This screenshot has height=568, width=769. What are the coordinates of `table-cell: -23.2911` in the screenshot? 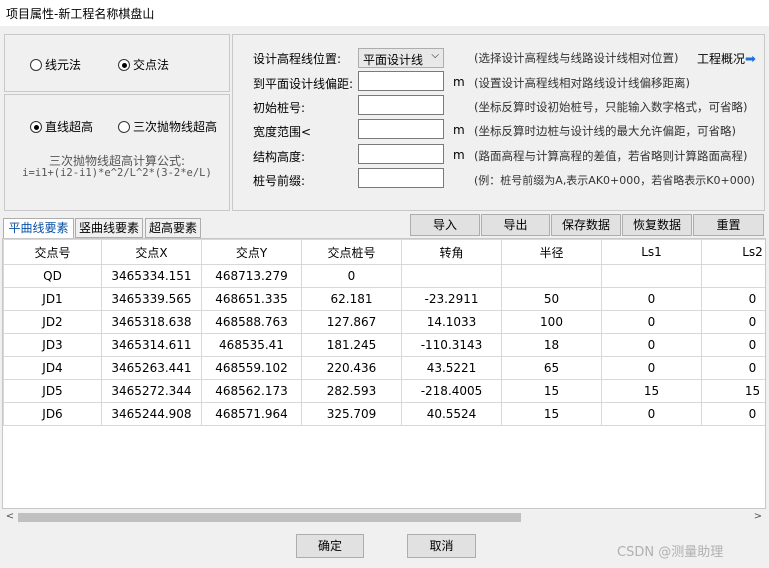 It's located at (451, 299).